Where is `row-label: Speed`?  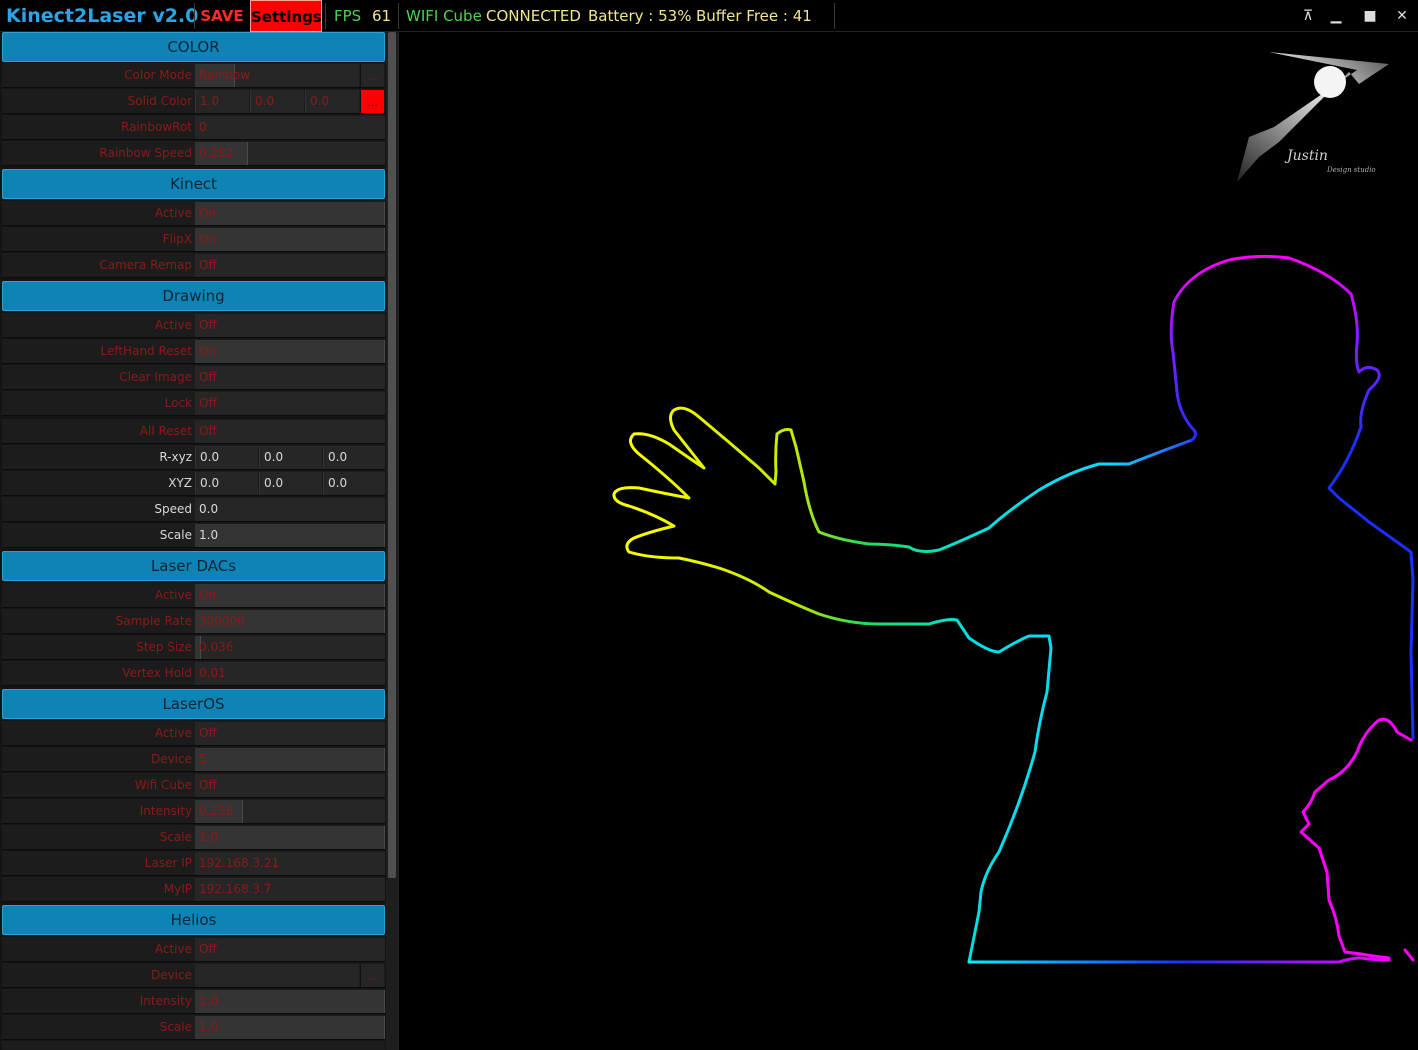 row-label: Speed is located at coordinates (173, 509).